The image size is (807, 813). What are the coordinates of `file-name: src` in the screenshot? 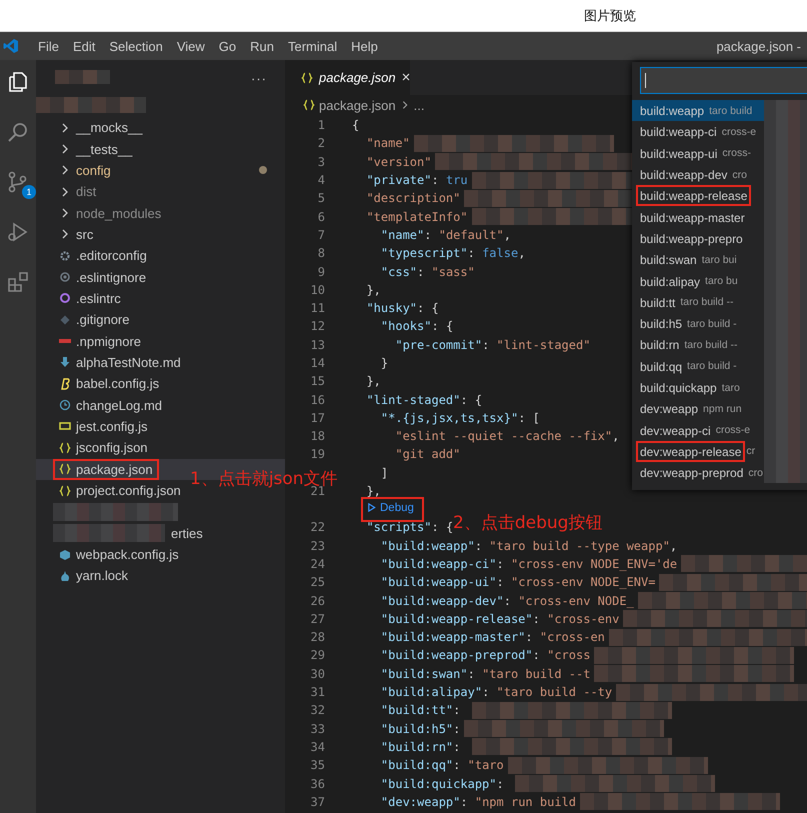 It's located at (85, 234).